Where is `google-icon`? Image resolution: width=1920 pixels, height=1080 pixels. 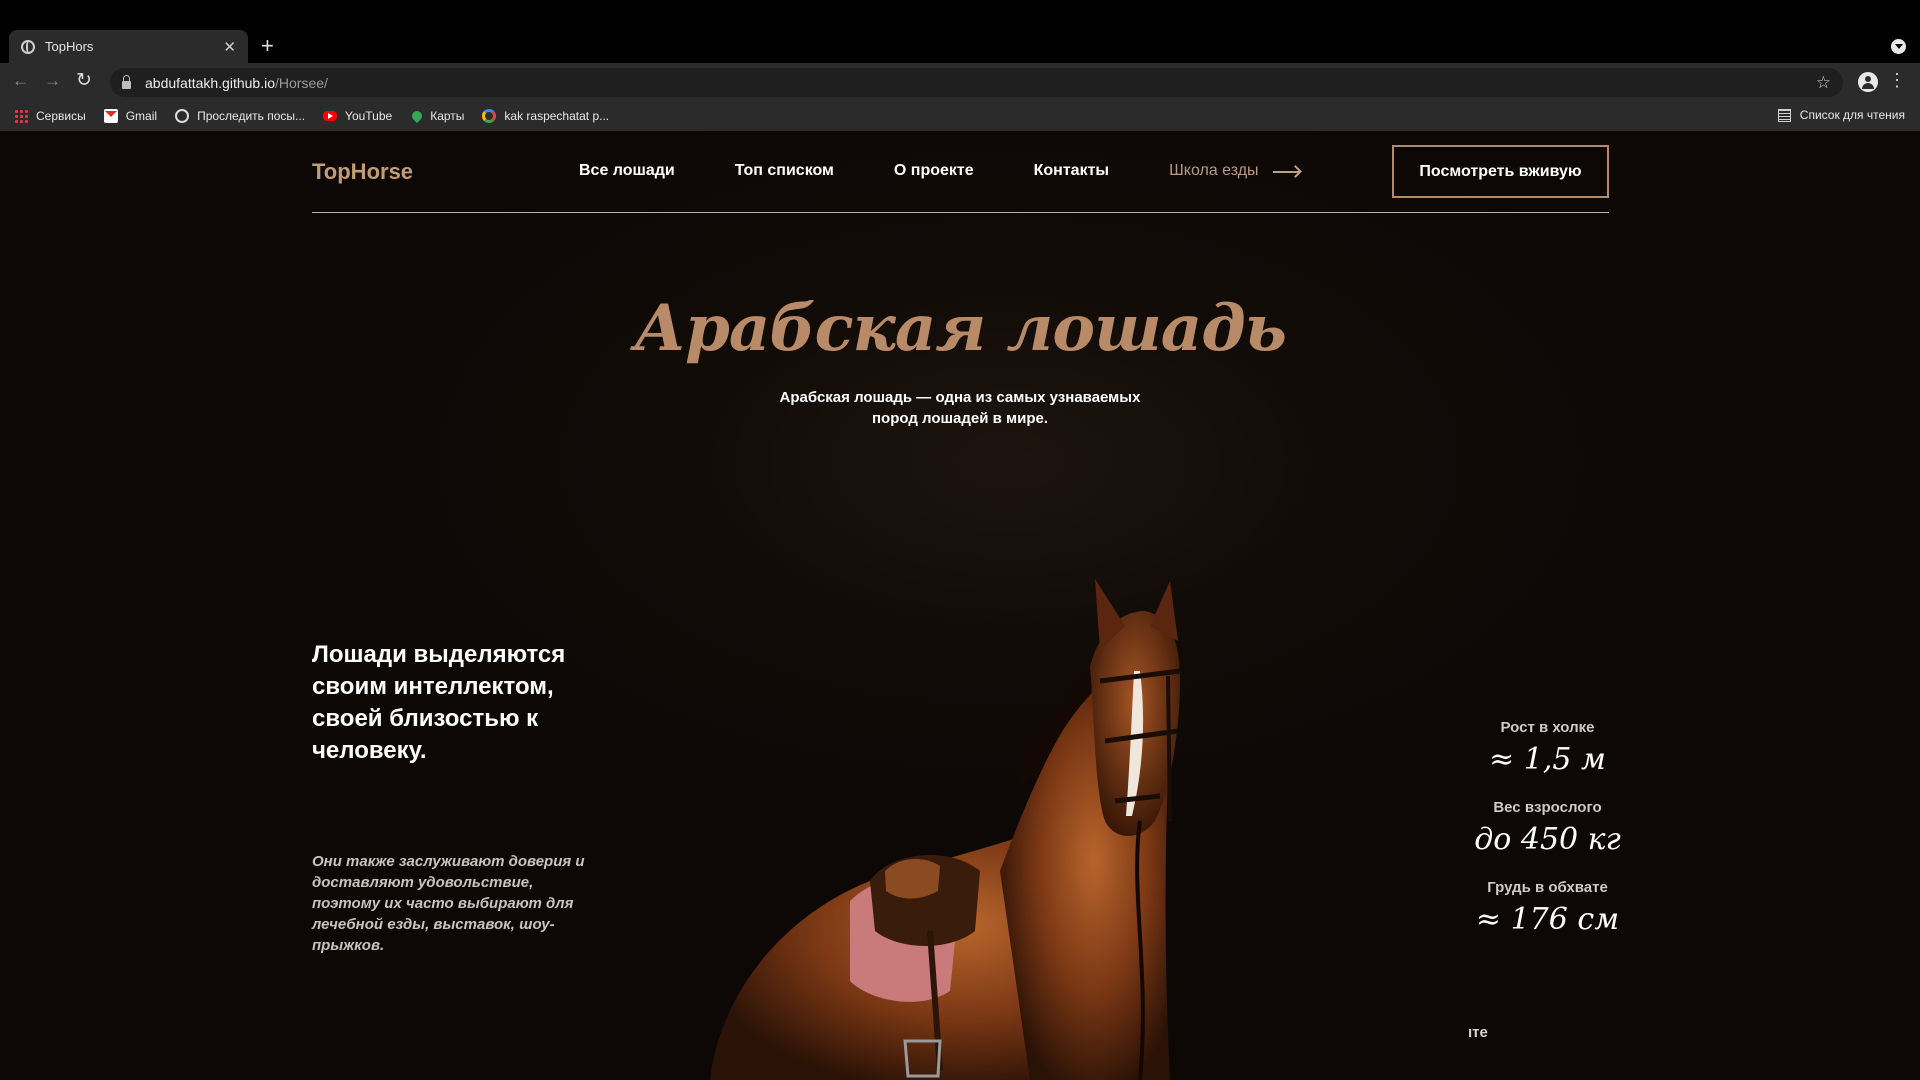
google-icon is located at coordinates (489, 116).